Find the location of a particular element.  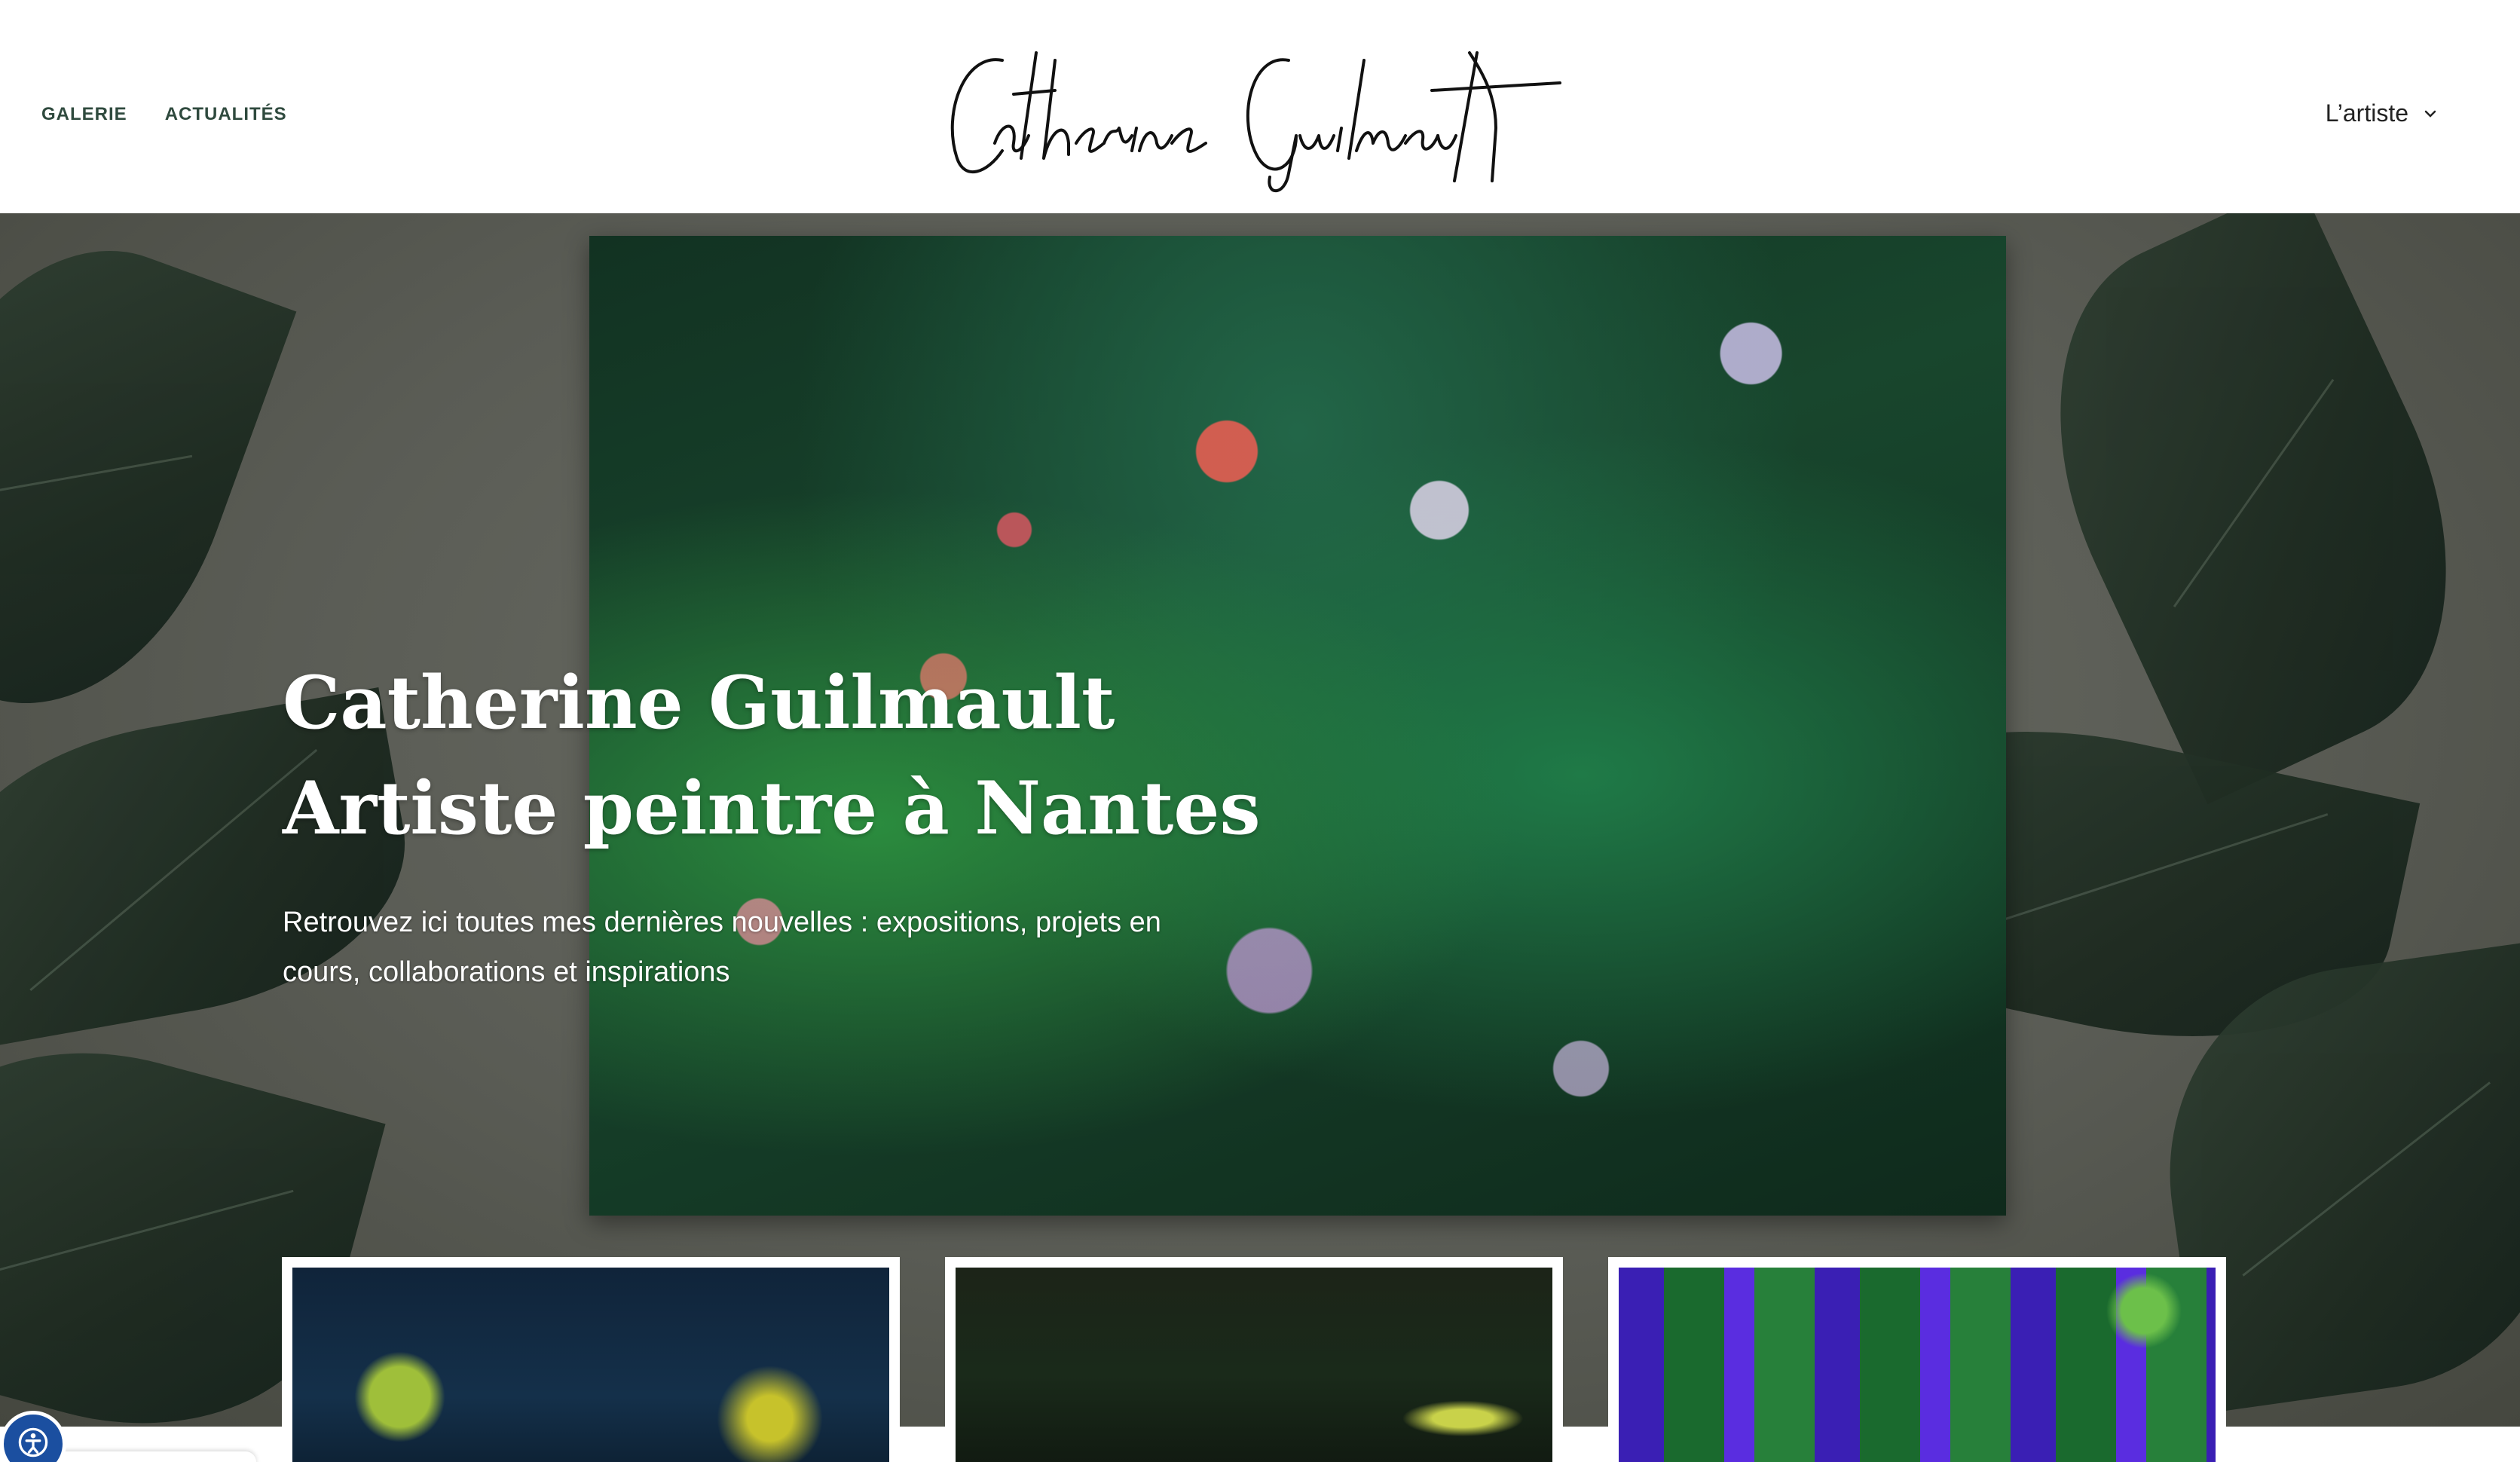

nav-dropdown-label: L’artiste is located at coordinates (2366, 113).